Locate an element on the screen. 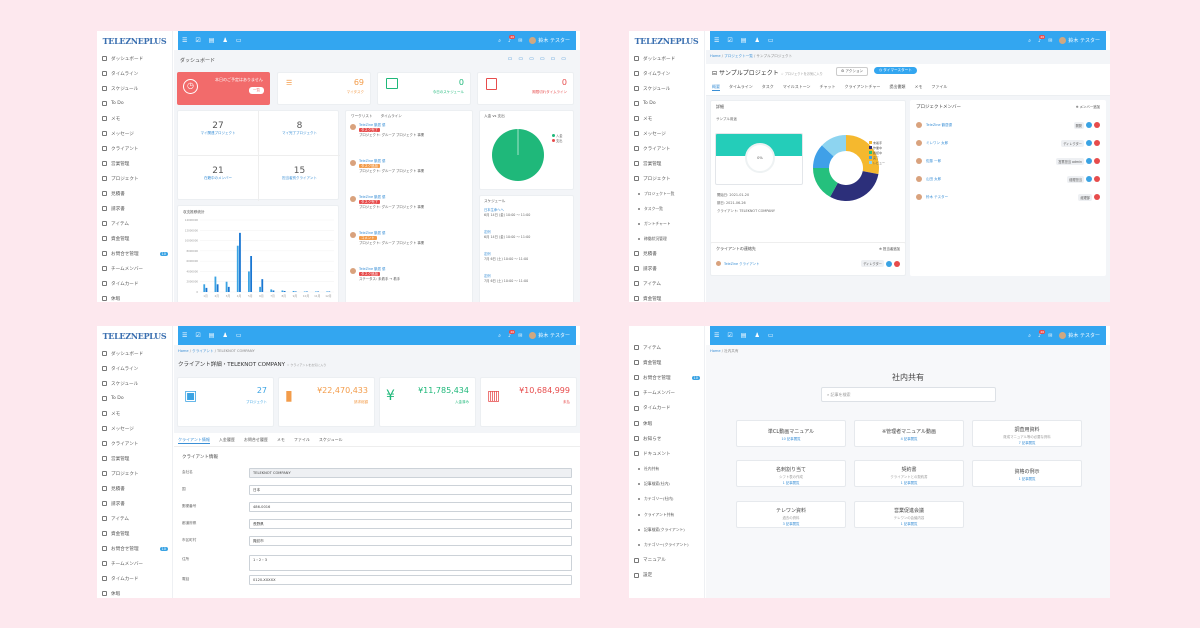 This screenshot has height=628, width=1200. sidebar-item: プロジェクト一覧 is located at coordinates (666, 193).